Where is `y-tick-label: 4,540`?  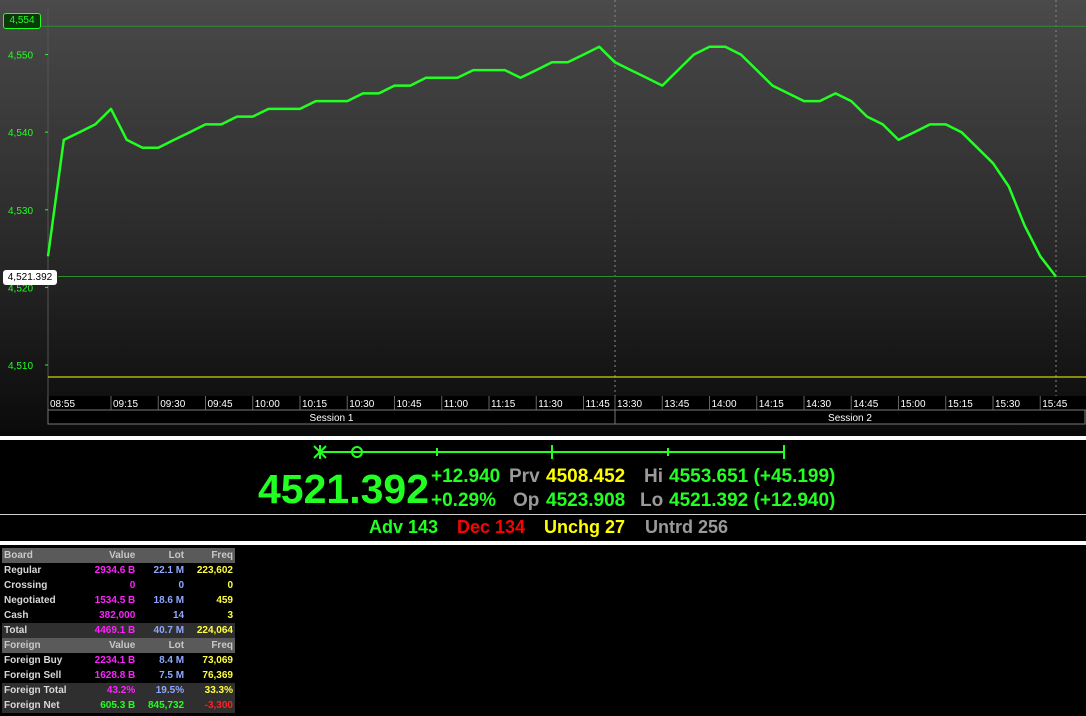 y-tick-label: 4,540 is located at coordinates (20, 133).